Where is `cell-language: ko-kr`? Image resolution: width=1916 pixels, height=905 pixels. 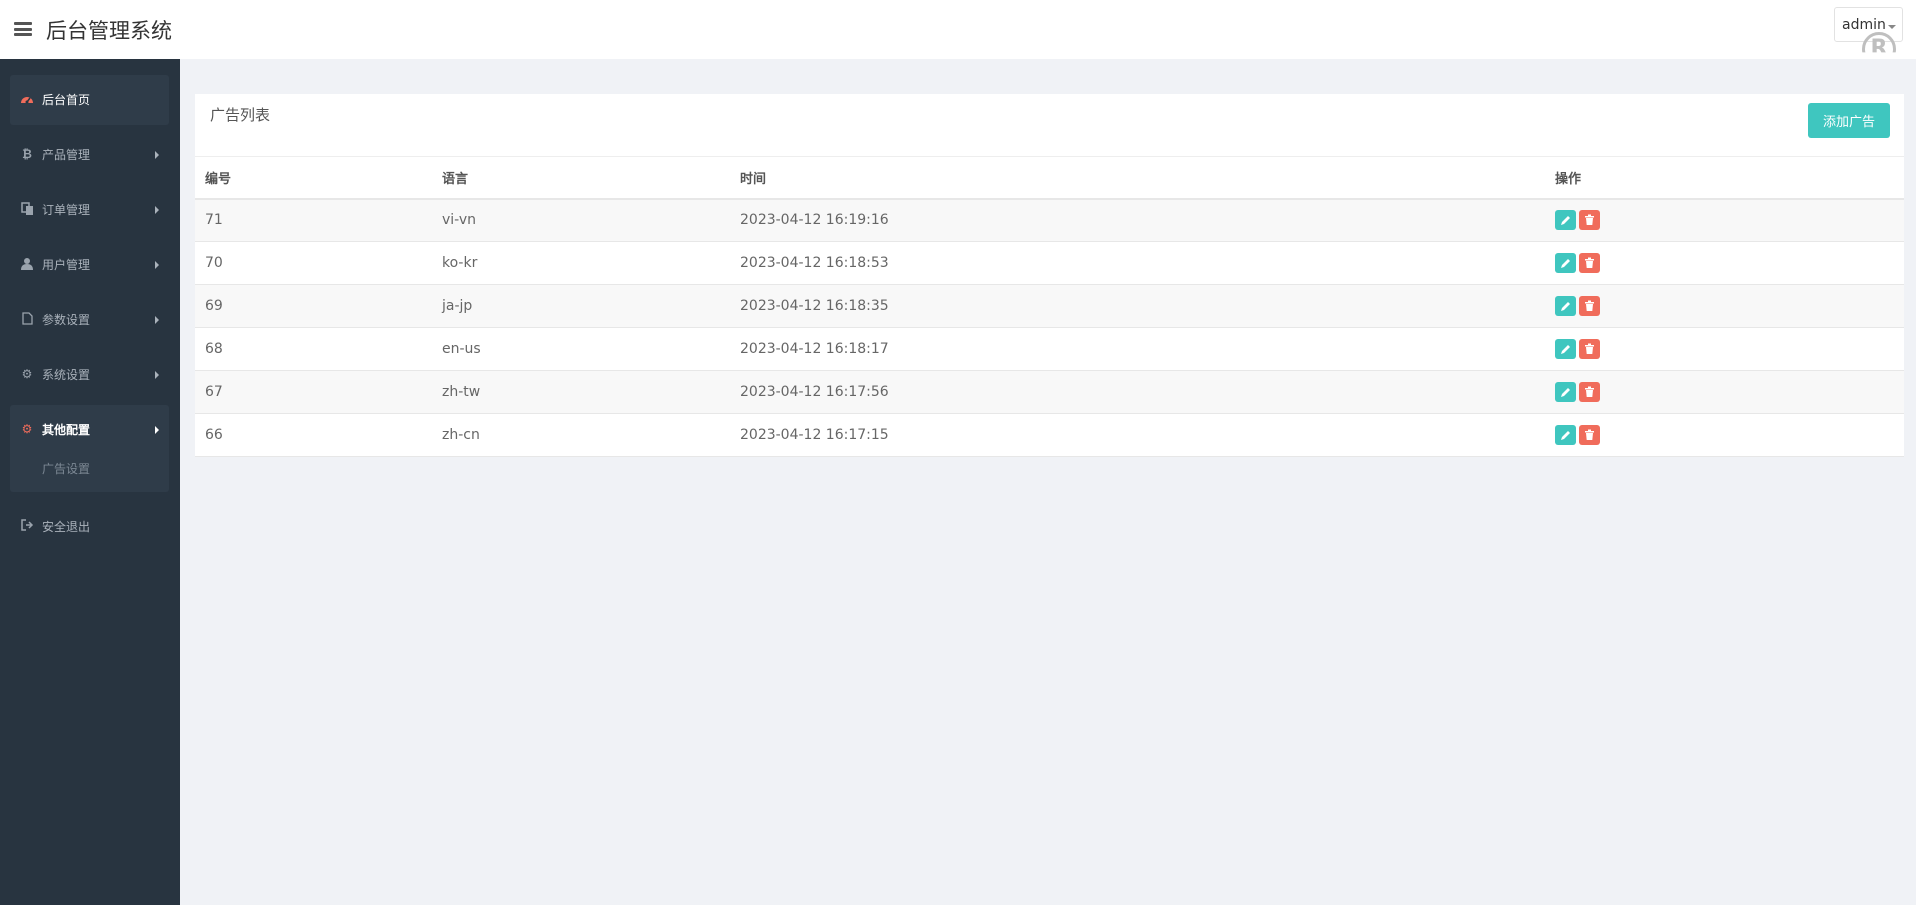 cell-language: ko-kr is located at coordinates (591, 263).